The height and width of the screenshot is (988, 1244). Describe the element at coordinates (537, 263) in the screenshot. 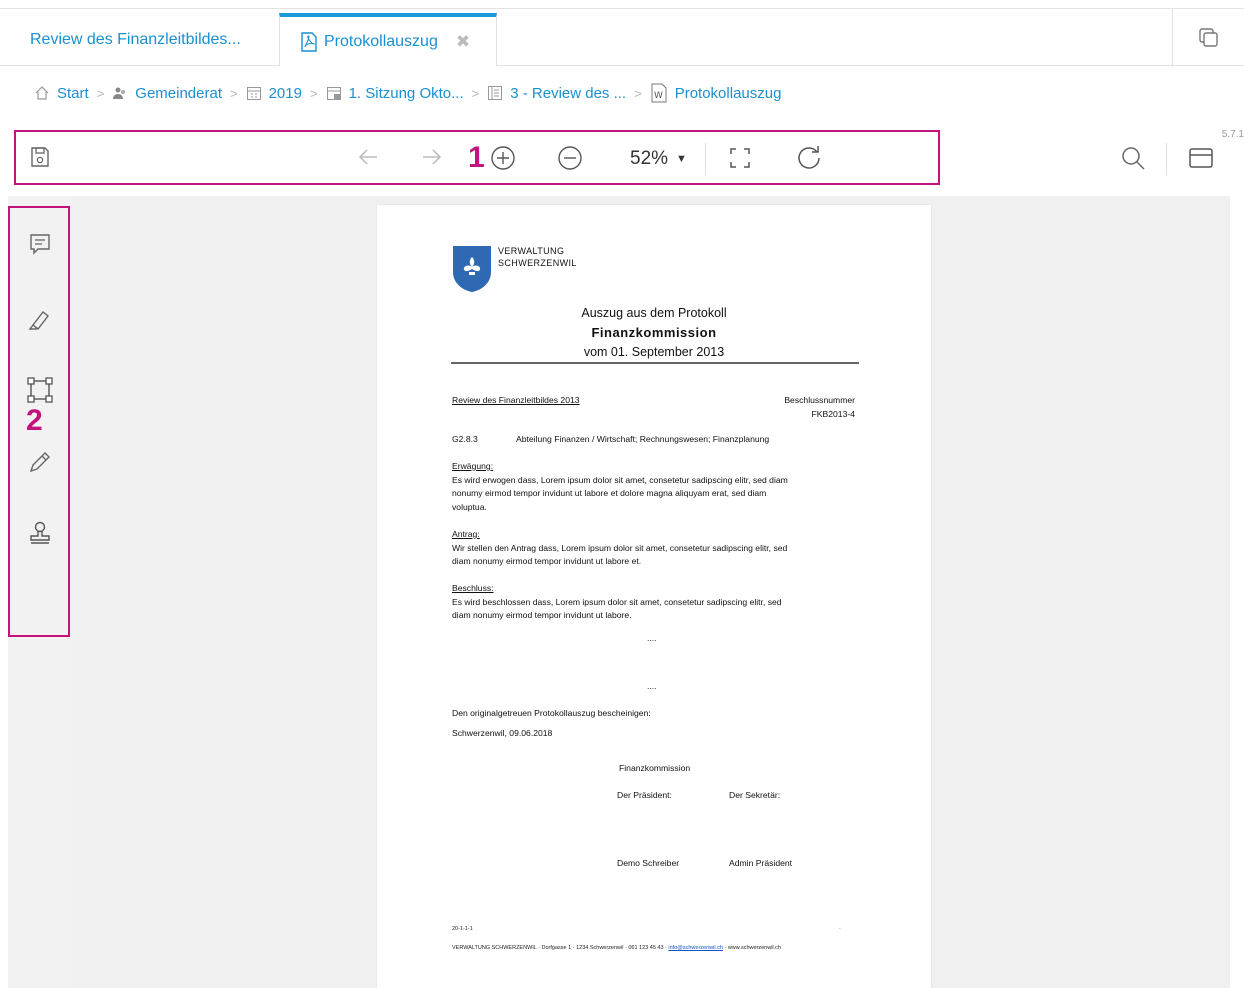

I see `org-name-line2: SCHWERZENWIL` at that location.